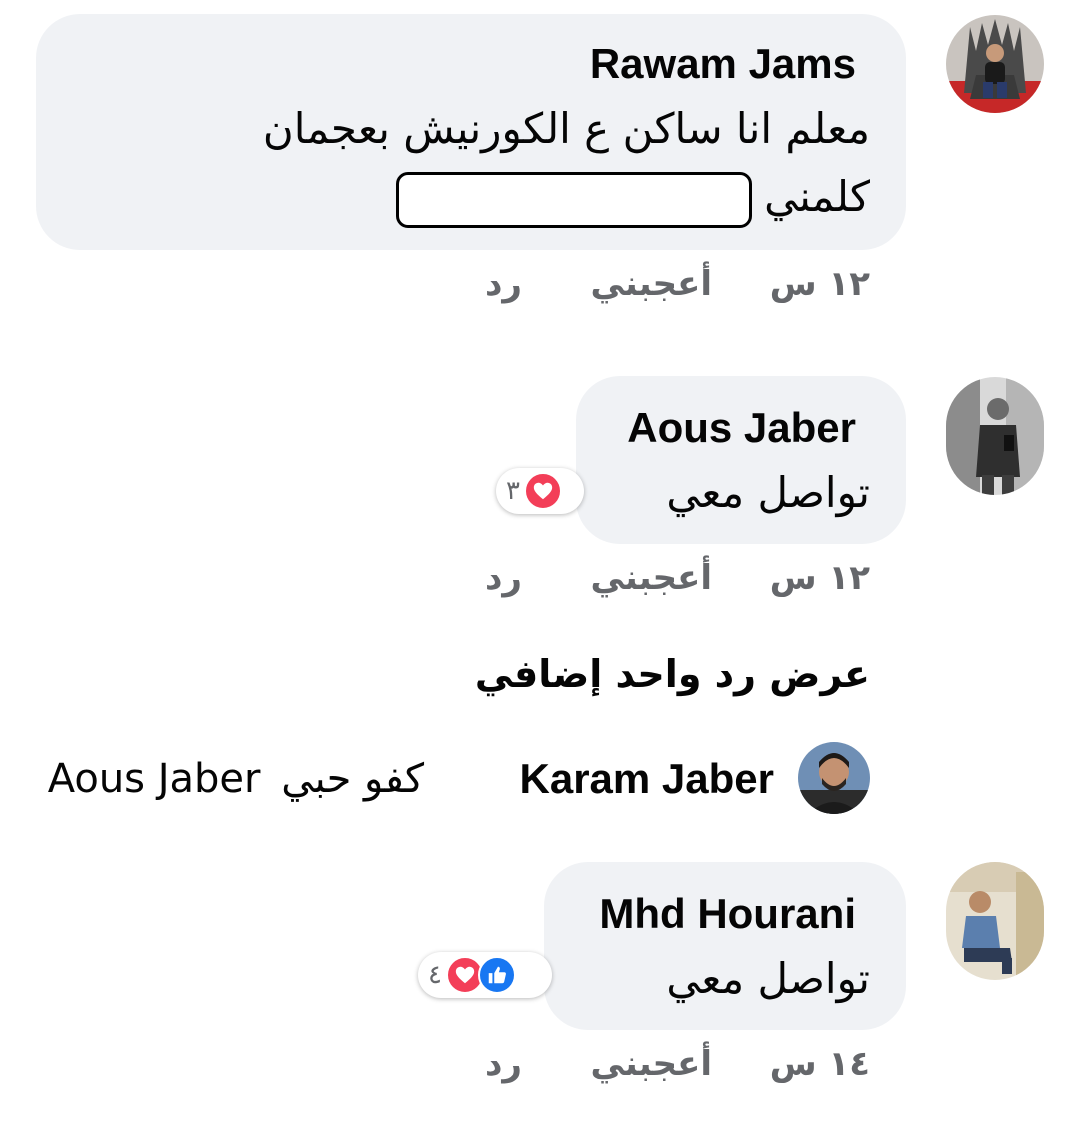 The height and width of the screenshot is (1124, 1080). What do you see at coordinates (727, 914) in the screenshot?
I see `comment-author: Mhd Hourani` at bounding box center [727, 914].